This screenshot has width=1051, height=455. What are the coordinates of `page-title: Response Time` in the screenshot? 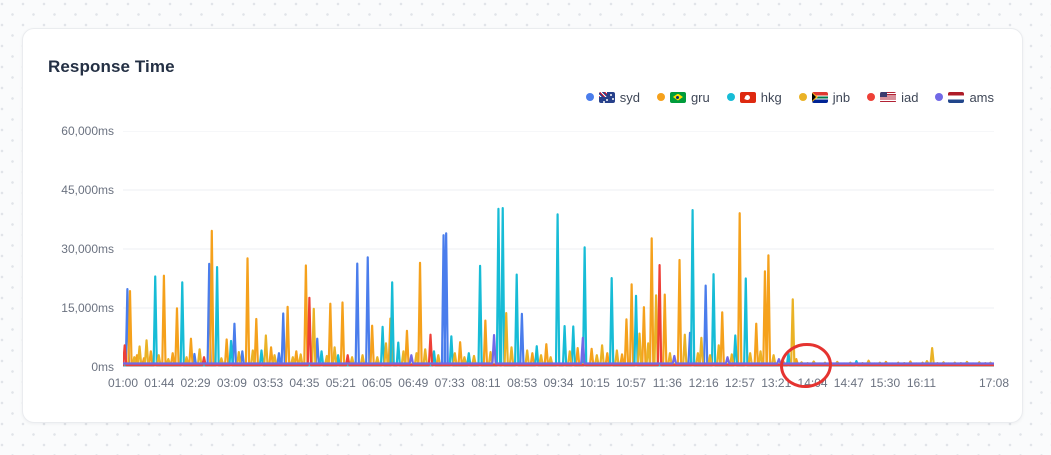 It's located at (111, 66).